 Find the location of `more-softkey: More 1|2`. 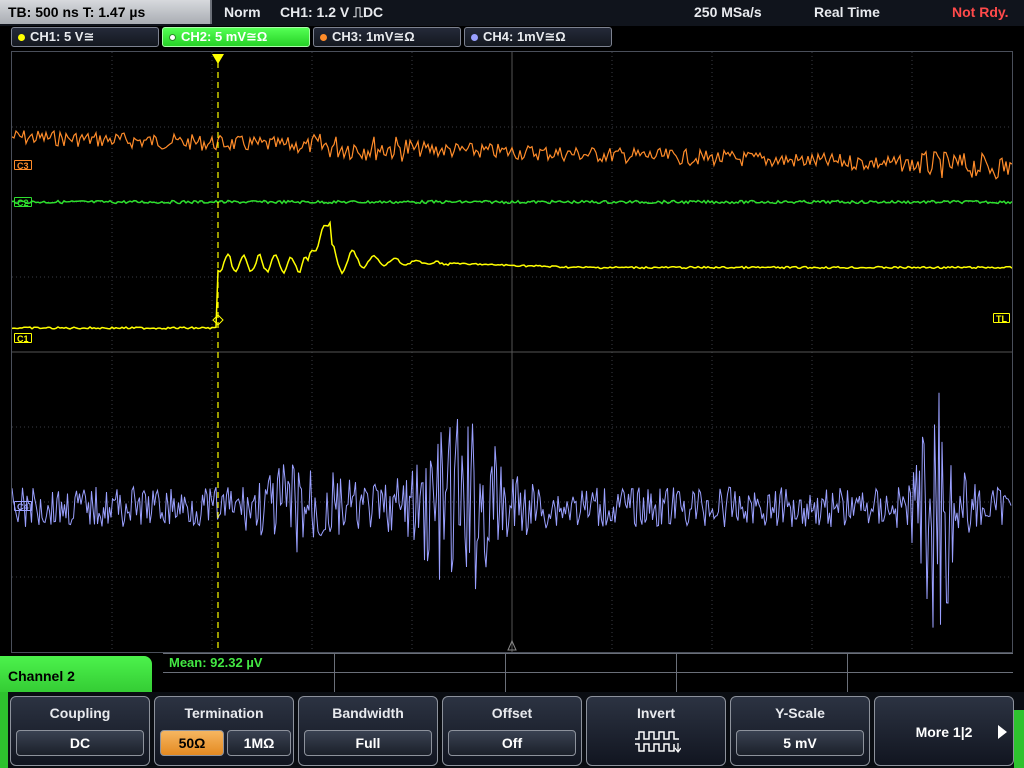

more-softkey: More 1|2 is located at coordinates (944, 731).